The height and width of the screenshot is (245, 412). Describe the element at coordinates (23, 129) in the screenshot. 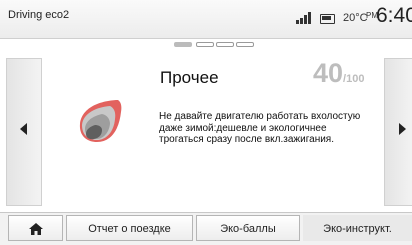

I see `arrow-left-icon` at that location.